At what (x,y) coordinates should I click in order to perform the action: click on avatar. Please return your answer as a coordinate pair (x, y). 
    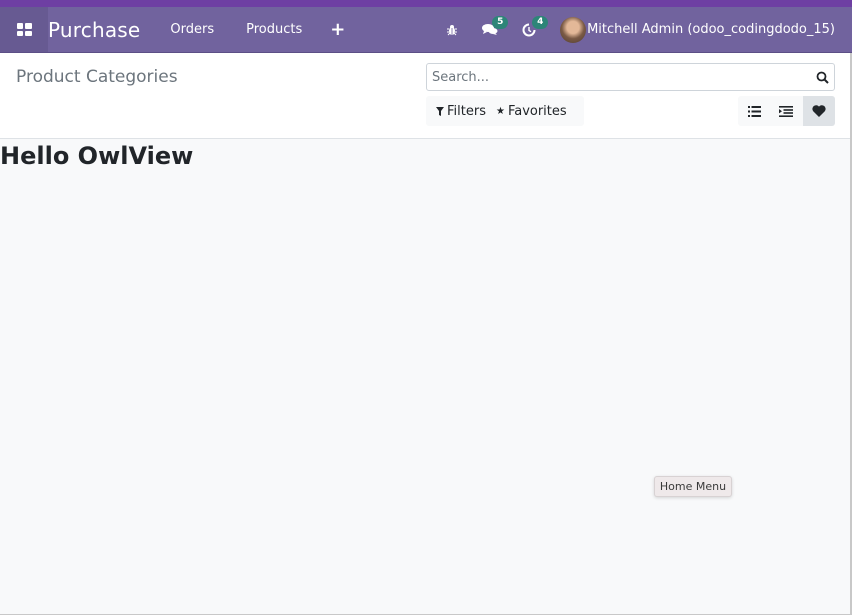
    Looking at the image, I should click on (573, 29).